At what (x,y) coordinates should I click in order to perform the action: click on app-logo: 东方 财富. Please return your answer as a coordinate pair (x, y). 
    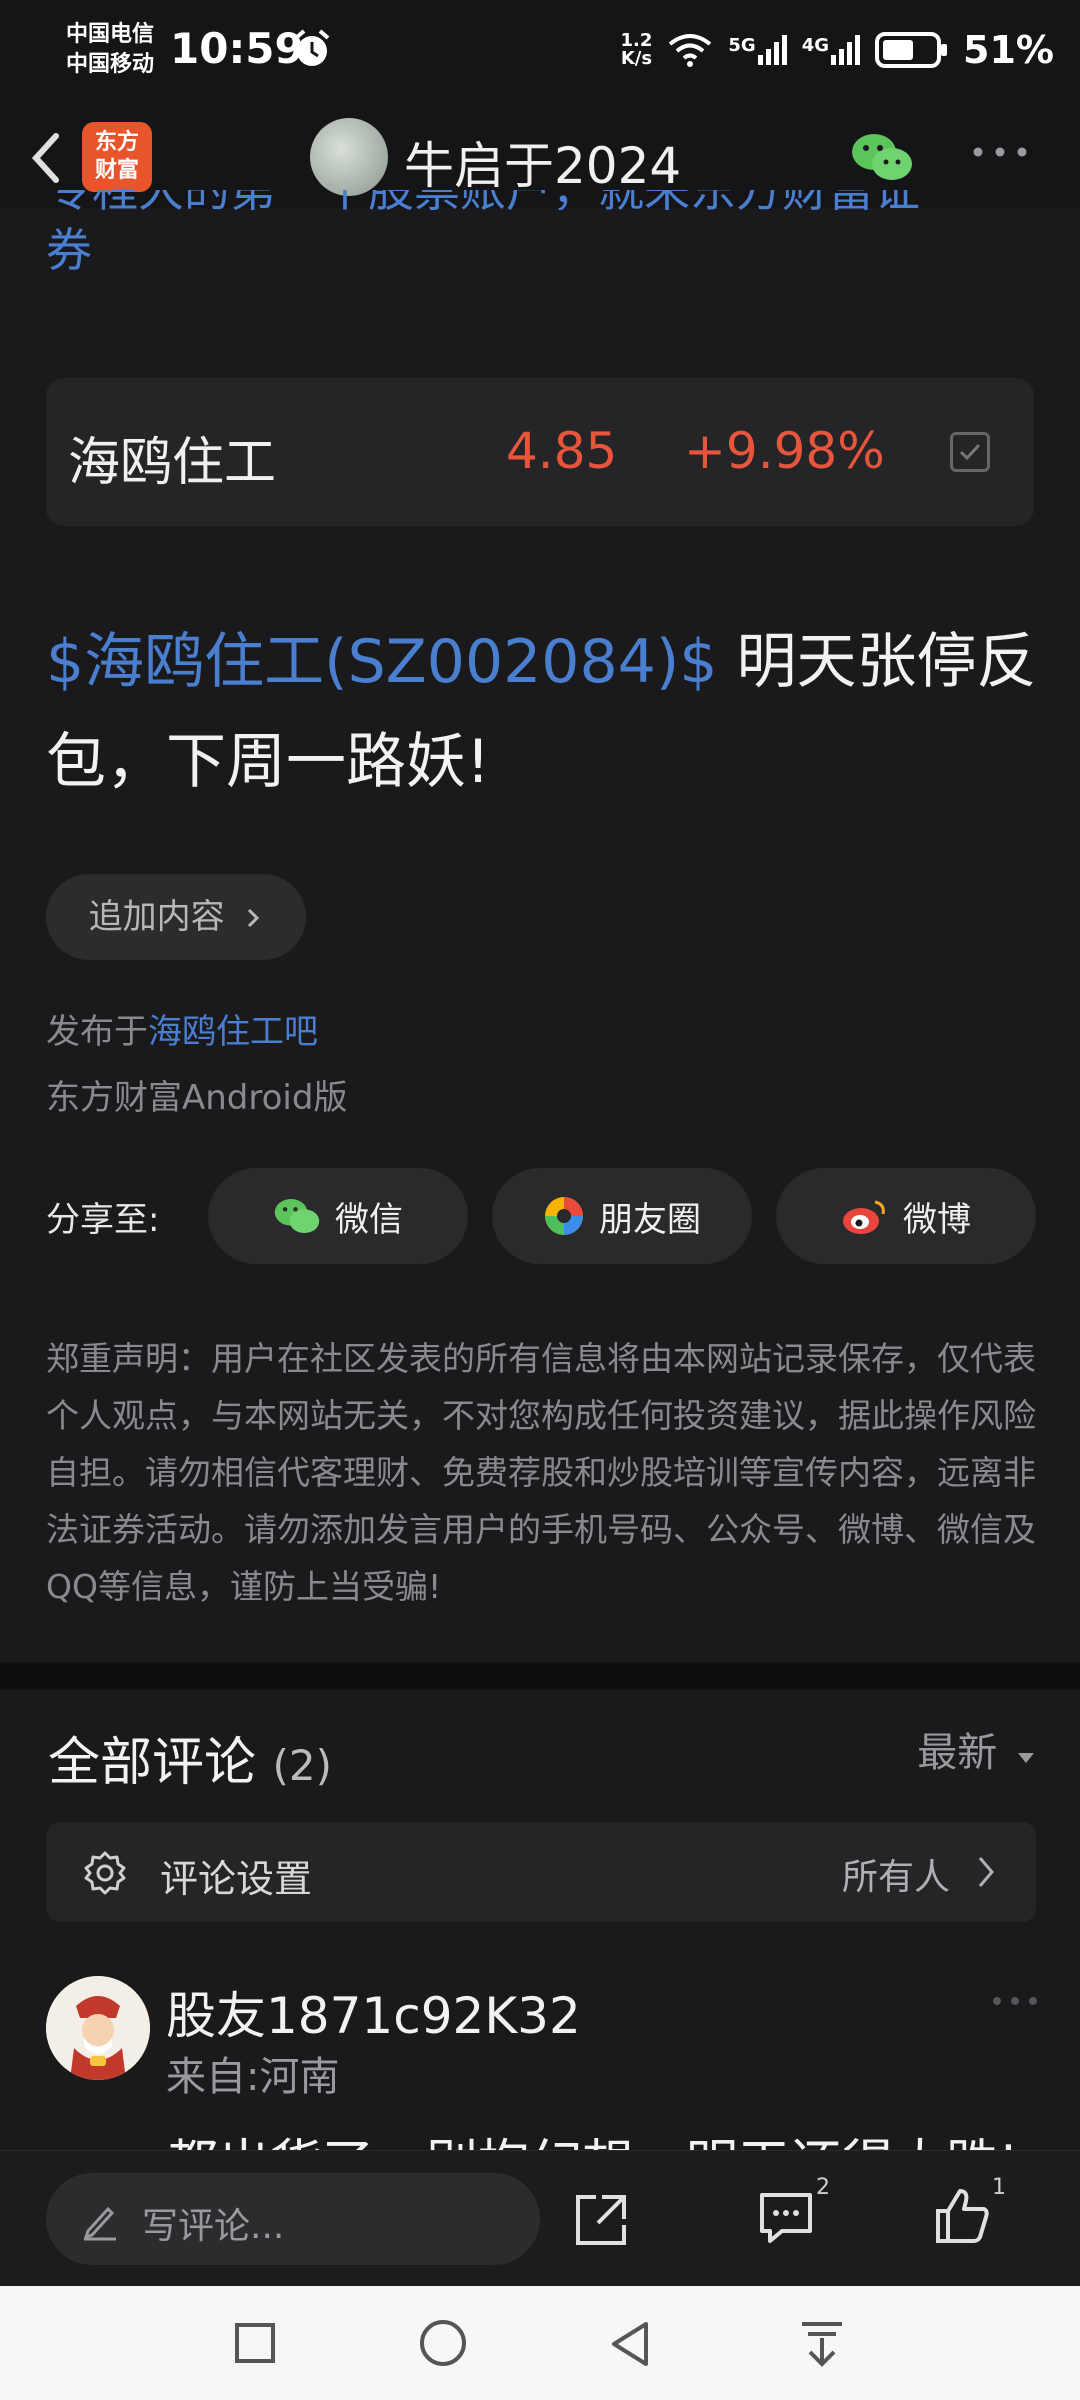
    Looking at the image, I should click on (117, 157).